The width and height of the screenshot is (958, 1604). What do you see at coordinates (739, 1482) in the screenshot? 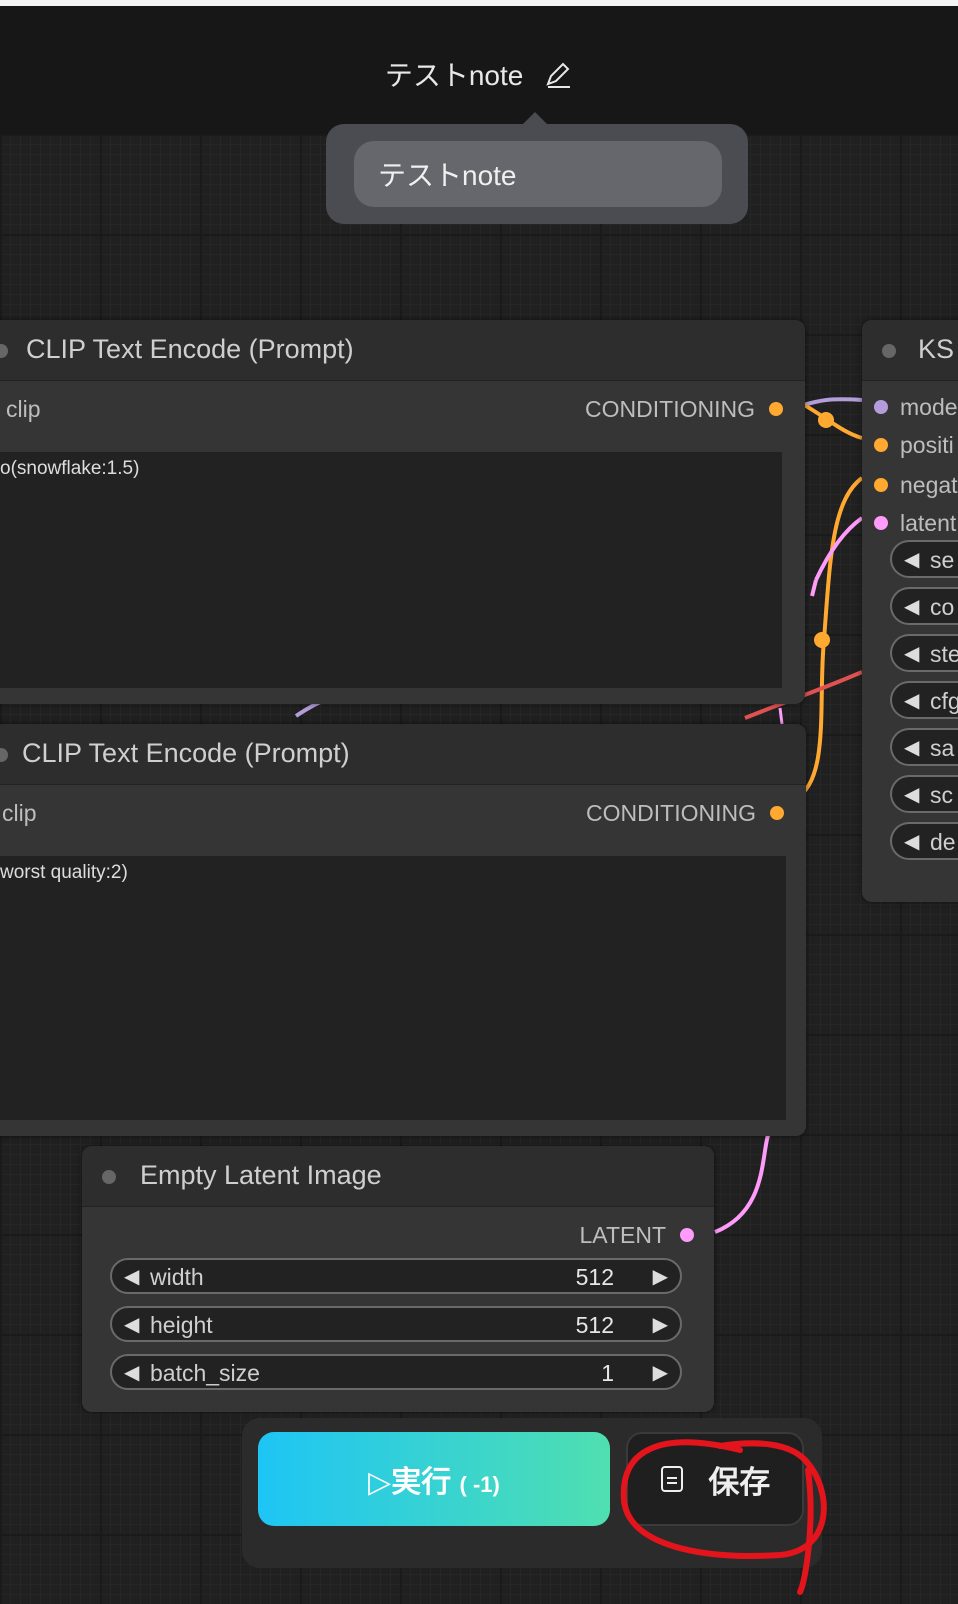
I see `save-label: 保存` at bounding box center [739, 1482].